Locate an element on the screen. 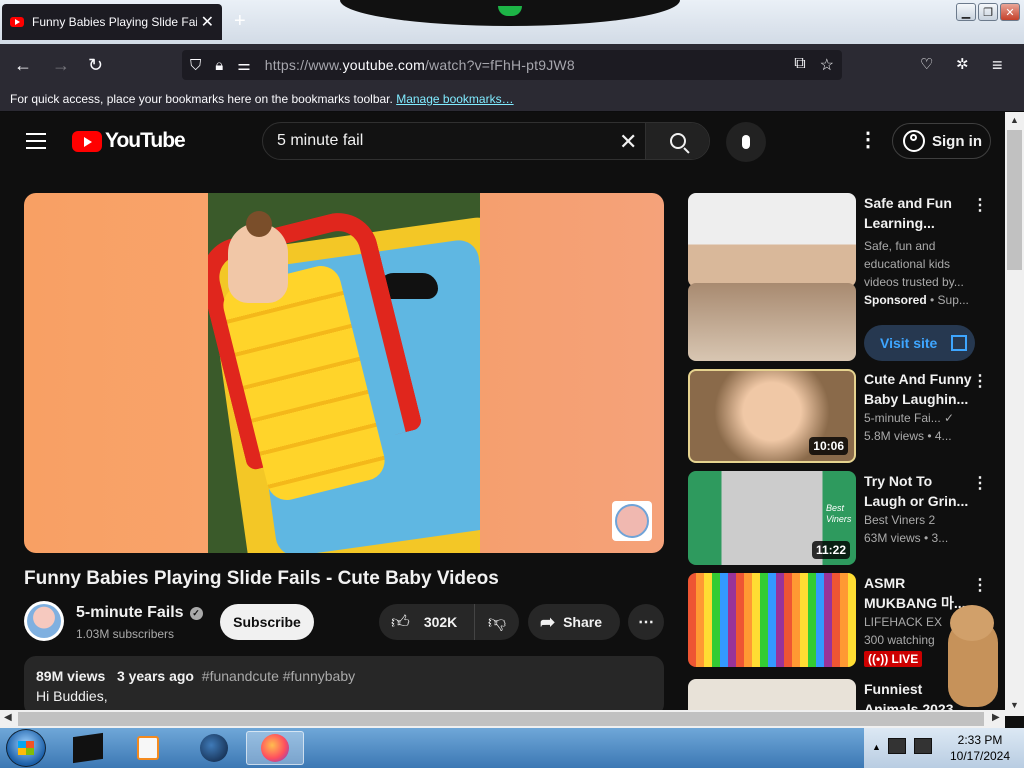 The image size is (1024, 768). bookmark-star-icon: ☆ is located at coordinates (827, 65).